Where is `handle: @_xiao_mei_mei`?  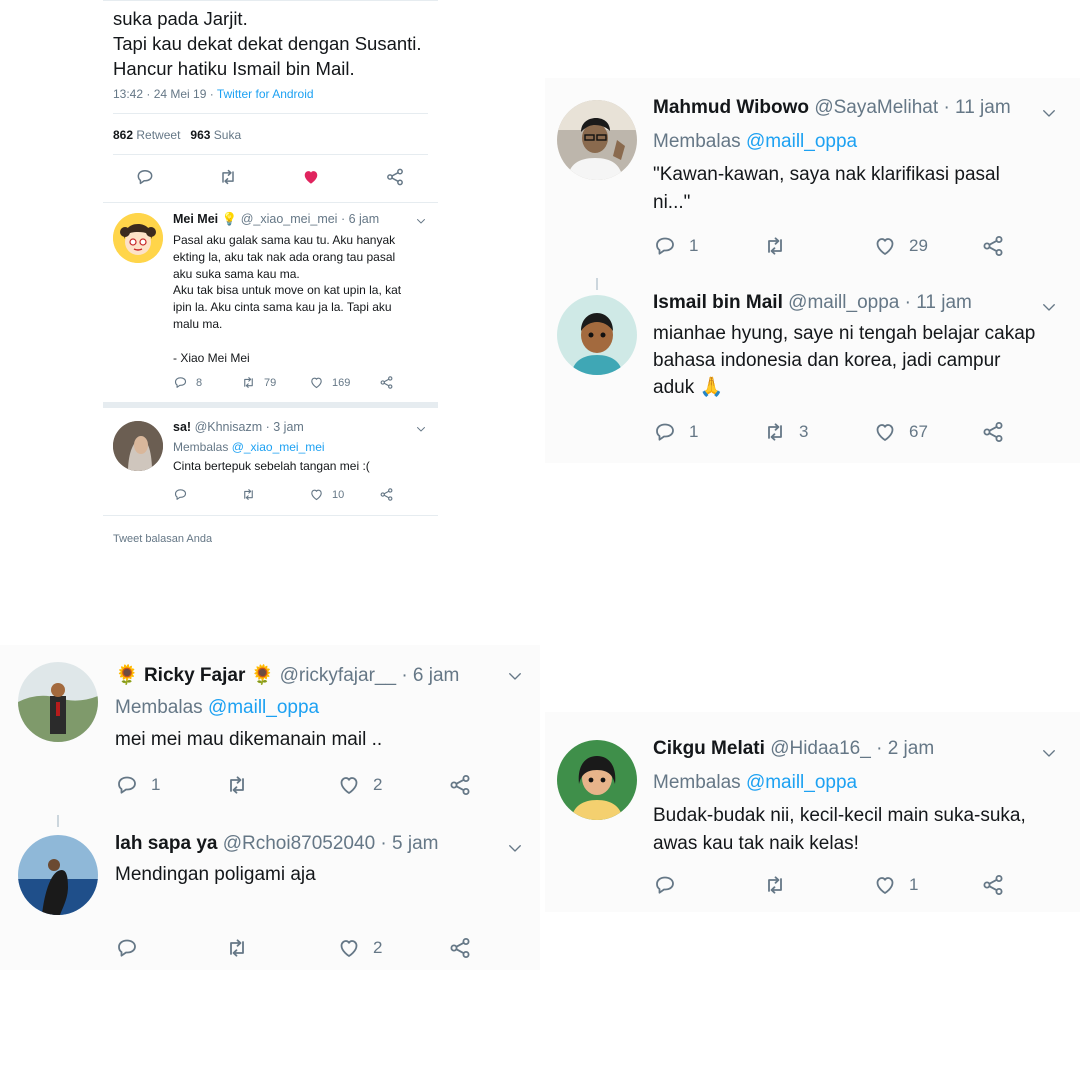 handle: @_xiao_mei_mei is located at coordinates (289, 219).